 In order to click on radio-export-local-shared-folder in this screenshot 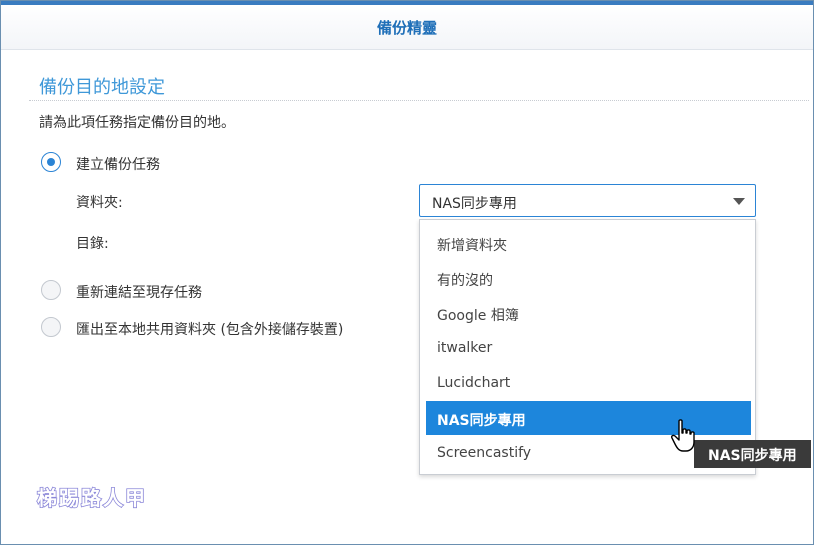, I will do `click(51, 327)`.